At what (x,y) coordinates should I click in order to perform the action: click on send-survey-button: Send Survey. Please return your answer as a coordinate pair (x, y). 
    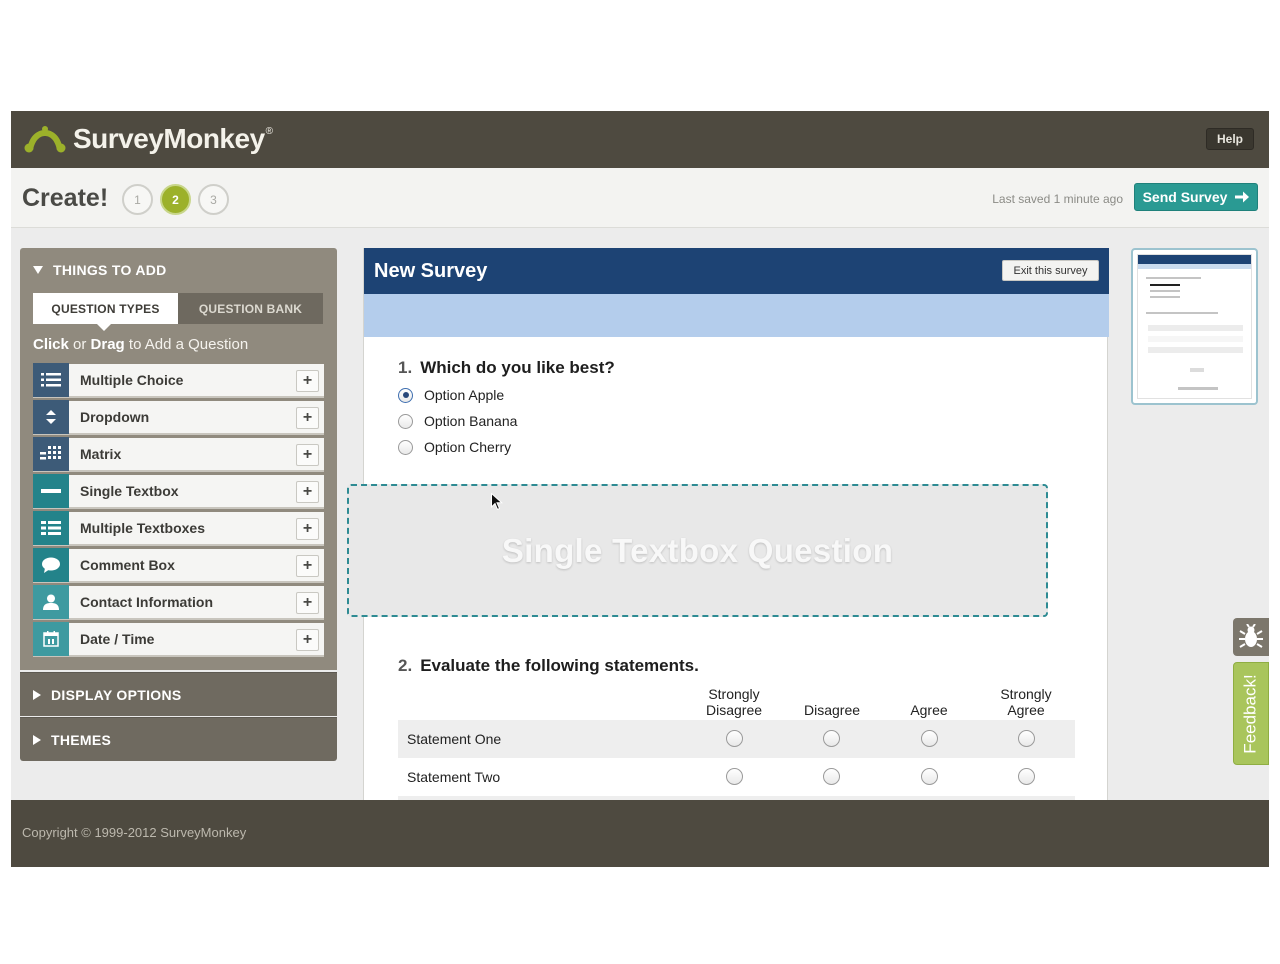
    Looking at the image, I should click on (1196, 197).